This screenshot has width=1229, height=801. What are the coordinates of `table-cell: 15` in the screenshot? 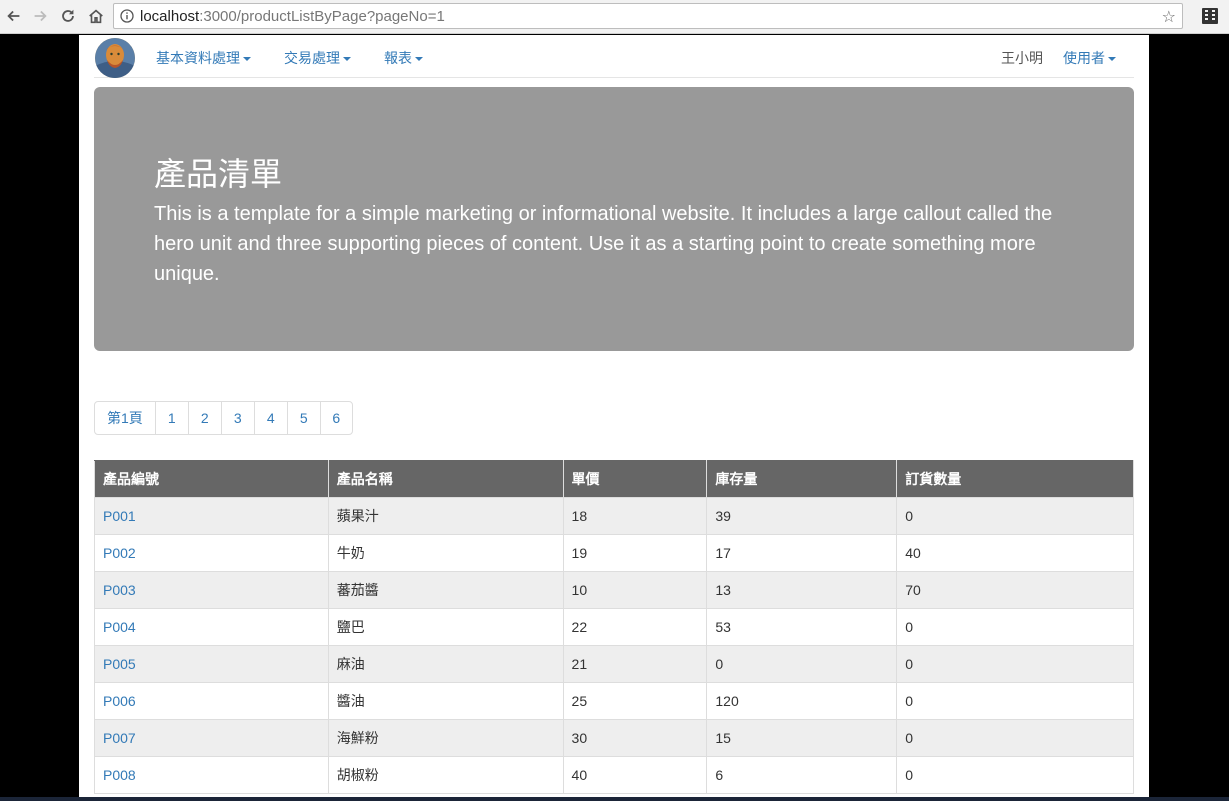 It's located at (802, 738).